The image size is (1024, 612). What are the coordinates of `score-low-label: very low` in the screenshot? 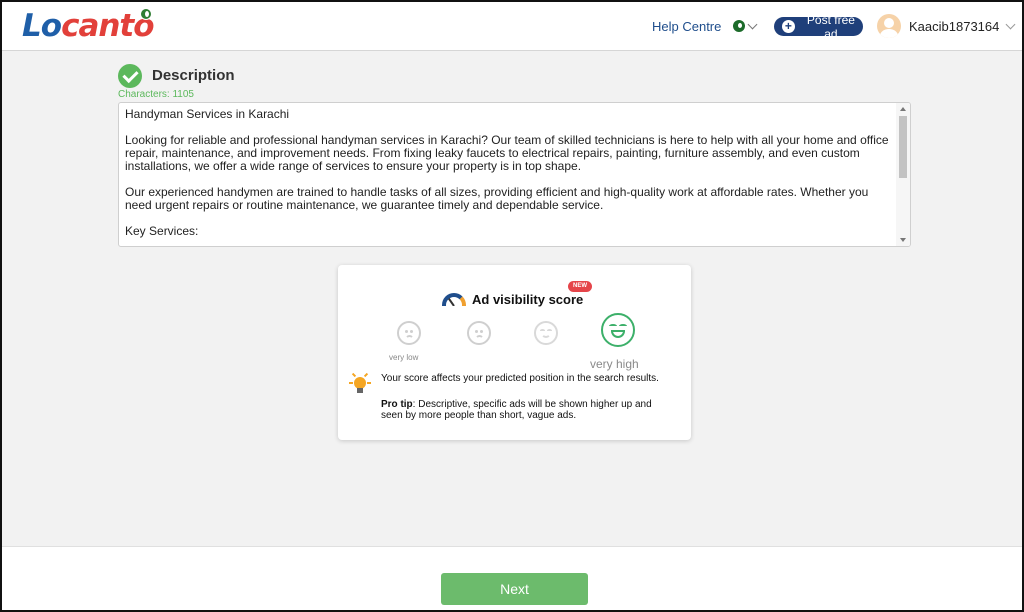 It's located at (404, 357).